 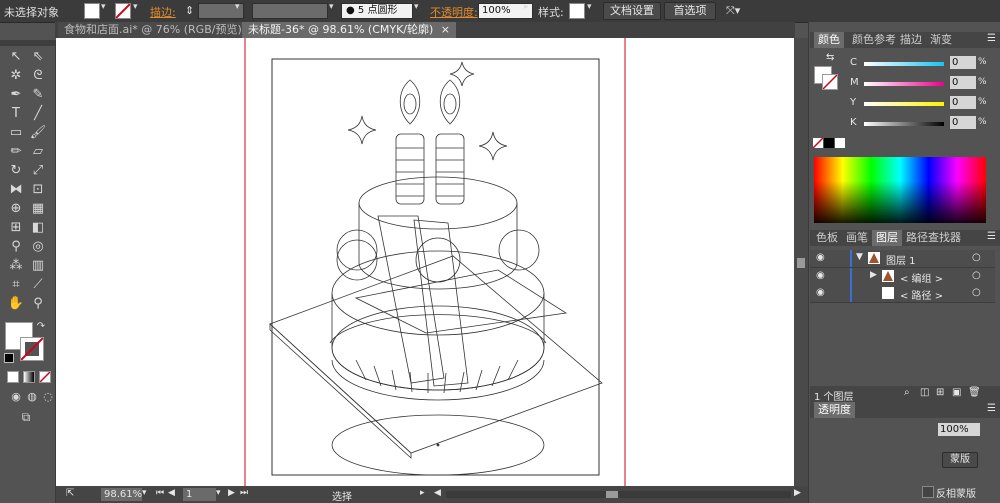 What do you see at coordinates (857, 238) in the screenshot?
I see `tab-brushes: 画笔` at bounding box center [857, 238].